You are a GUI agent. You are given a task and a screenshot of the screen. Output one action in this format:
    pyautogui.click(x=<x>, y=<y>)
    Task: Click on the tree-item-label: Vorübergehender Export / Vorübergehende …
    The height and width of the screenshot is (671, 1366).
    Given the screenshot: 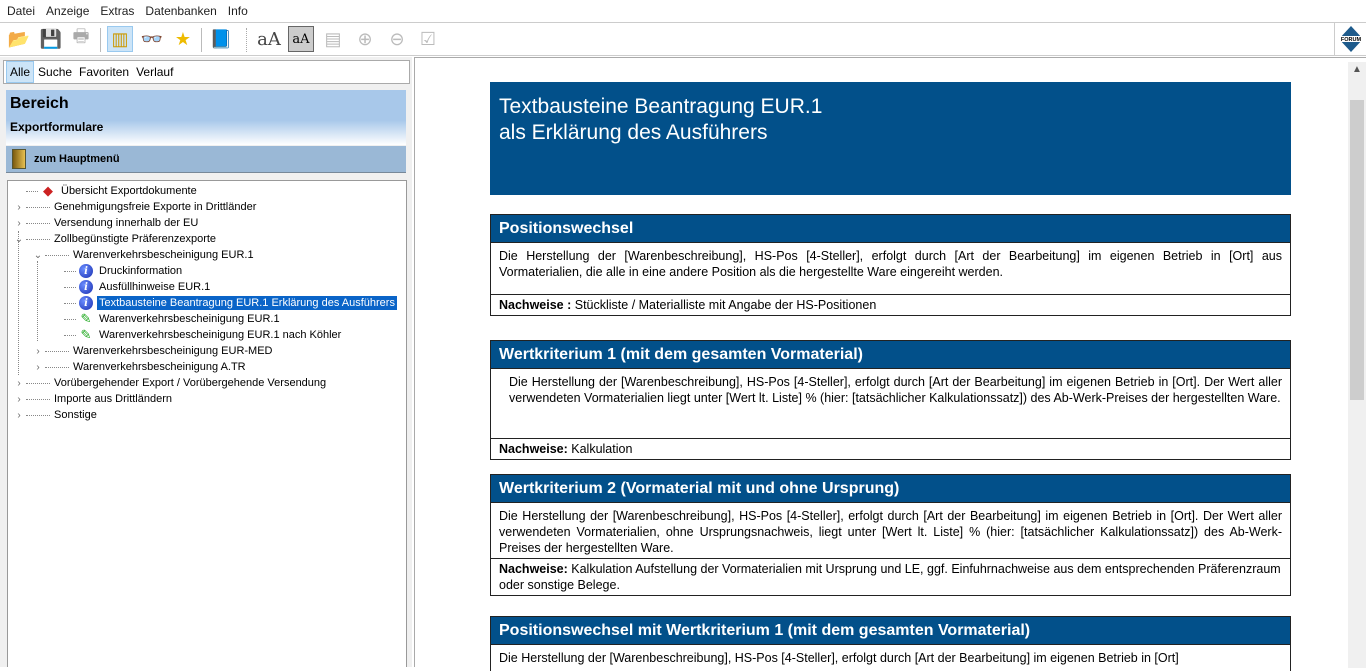 What is the action you would take?
    pyautogui.click(x=190, y=383)
    